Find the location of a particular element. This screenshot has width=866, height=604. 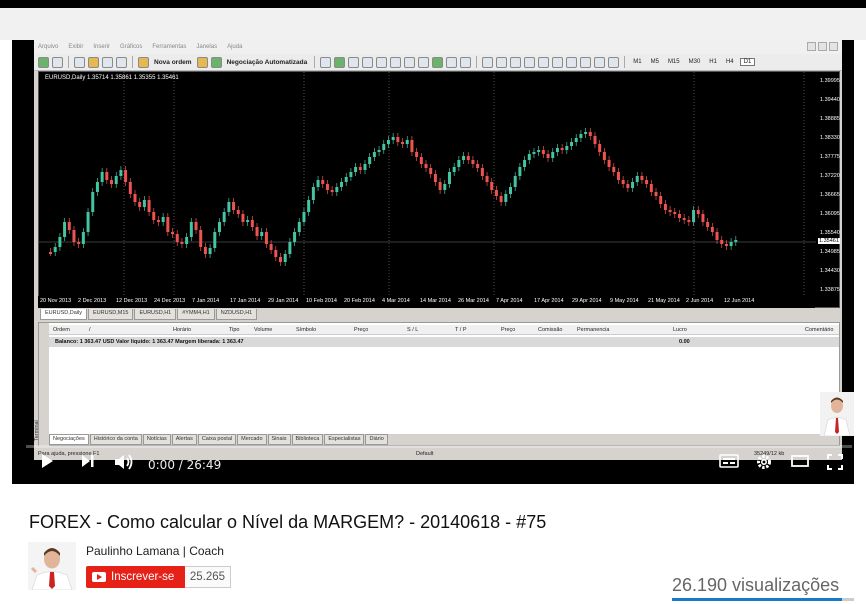

navigator-icon is located at coordinates (93, 62).